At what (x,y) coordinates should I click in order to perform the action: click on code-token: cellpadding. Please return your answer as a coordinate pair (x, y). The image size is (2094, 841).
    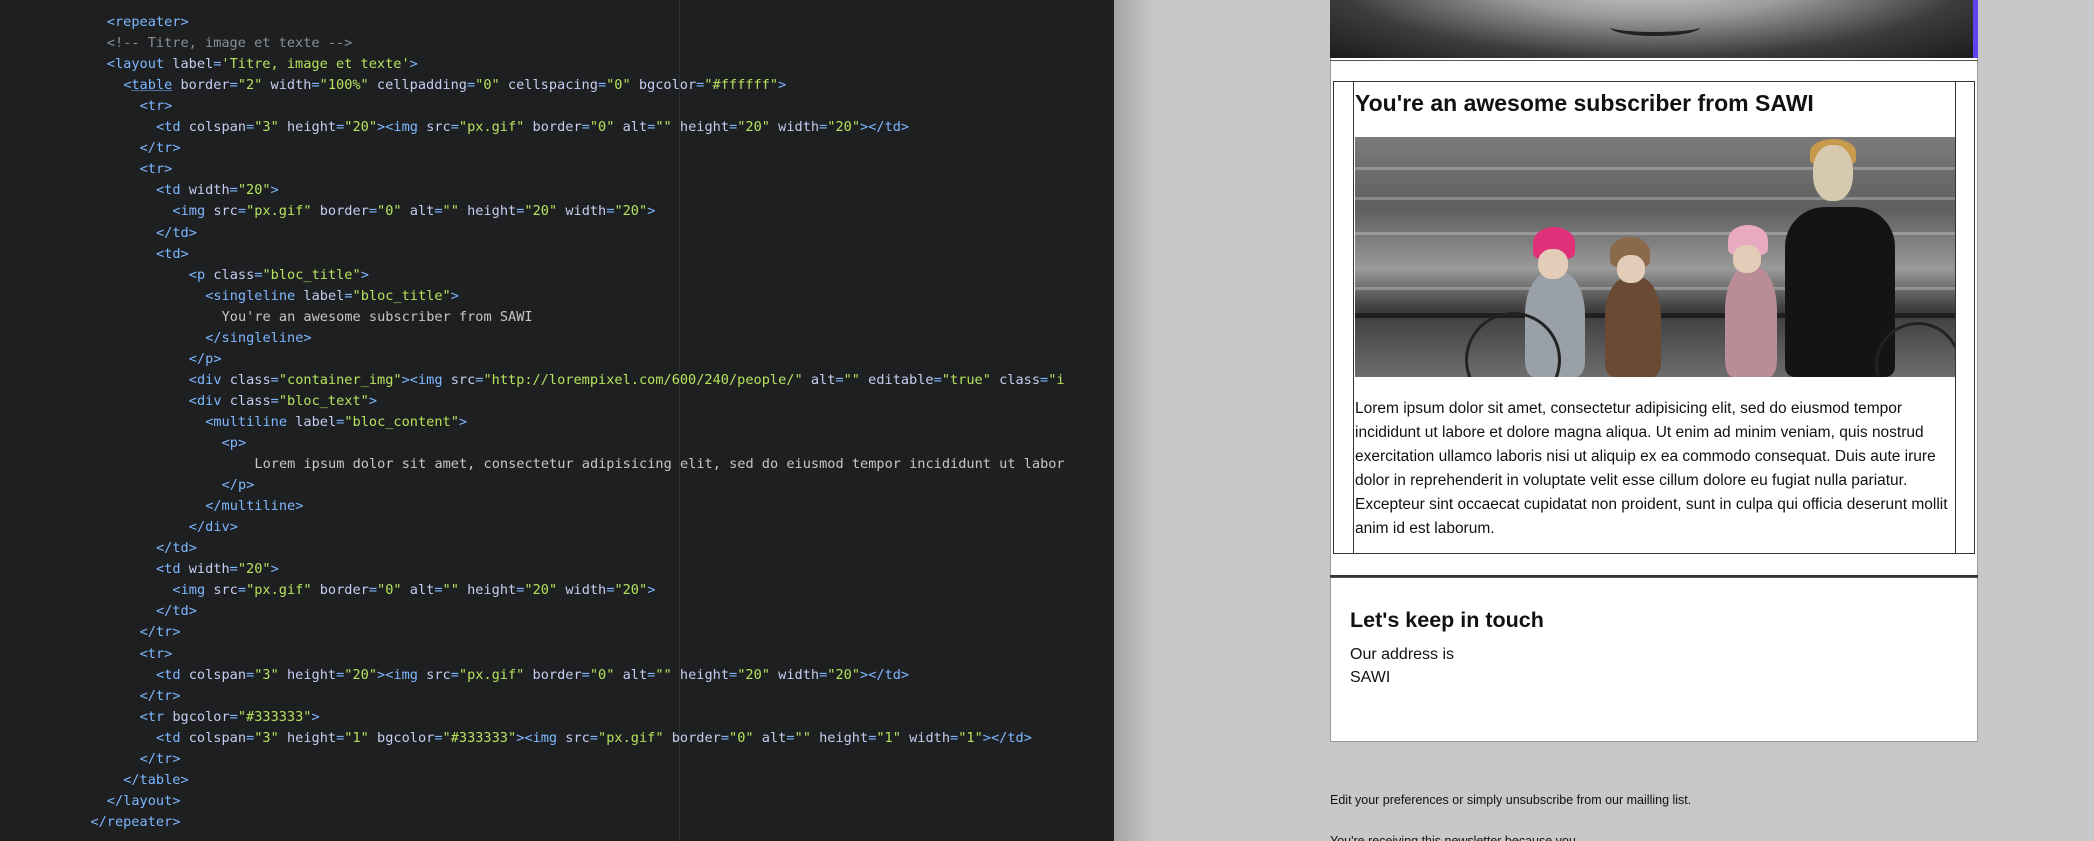
    Looking at the image, I should click on (417, 85).